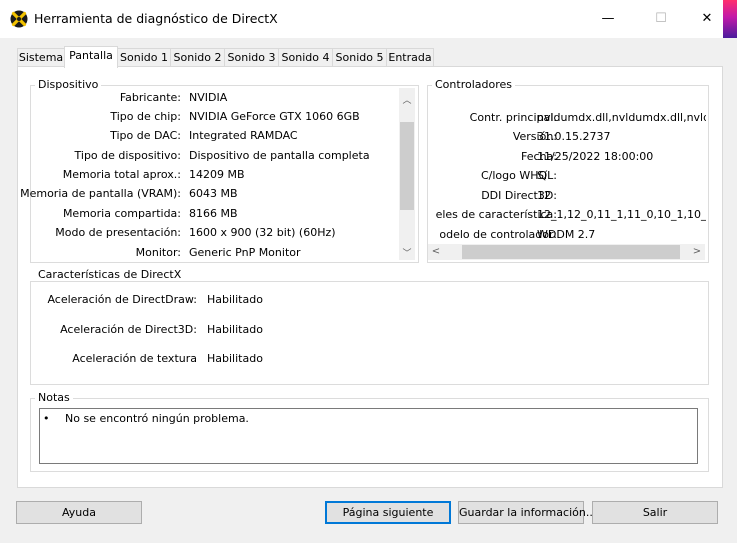 This screenshot has width=737, height=543. What do you see at coordinates (208, 97) in the screenshot?
I see `device-value: NVIDIA` at bounding box center [208, 97].